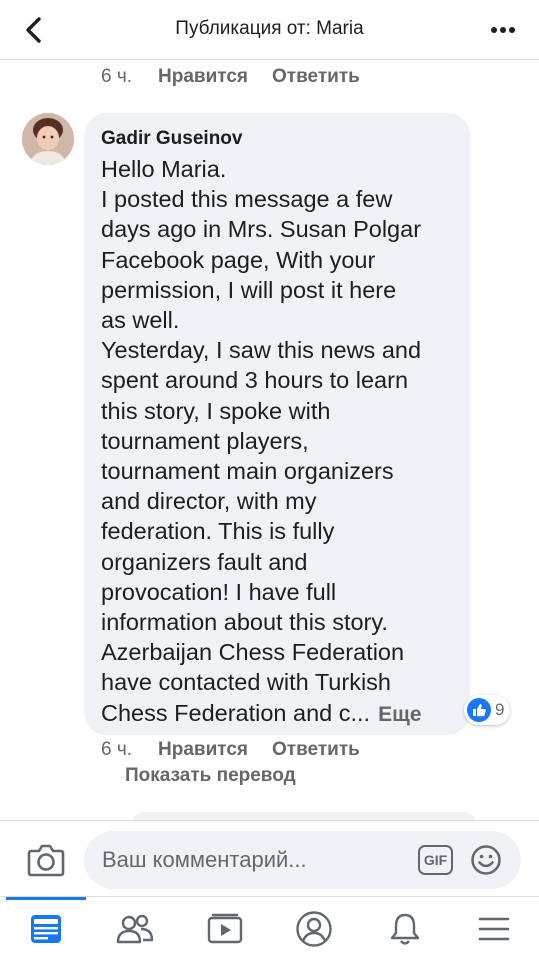  I want to click on reaction-badge: 9, so click(487, 710).